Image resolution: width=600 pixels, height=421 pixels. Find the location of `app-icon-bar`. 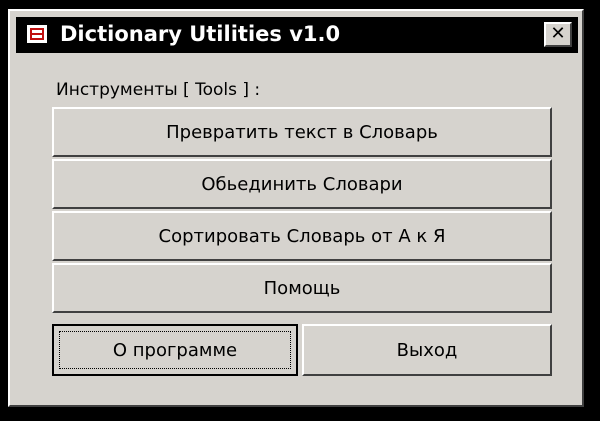

app-icon-bar is located at coordinates (37, 34).